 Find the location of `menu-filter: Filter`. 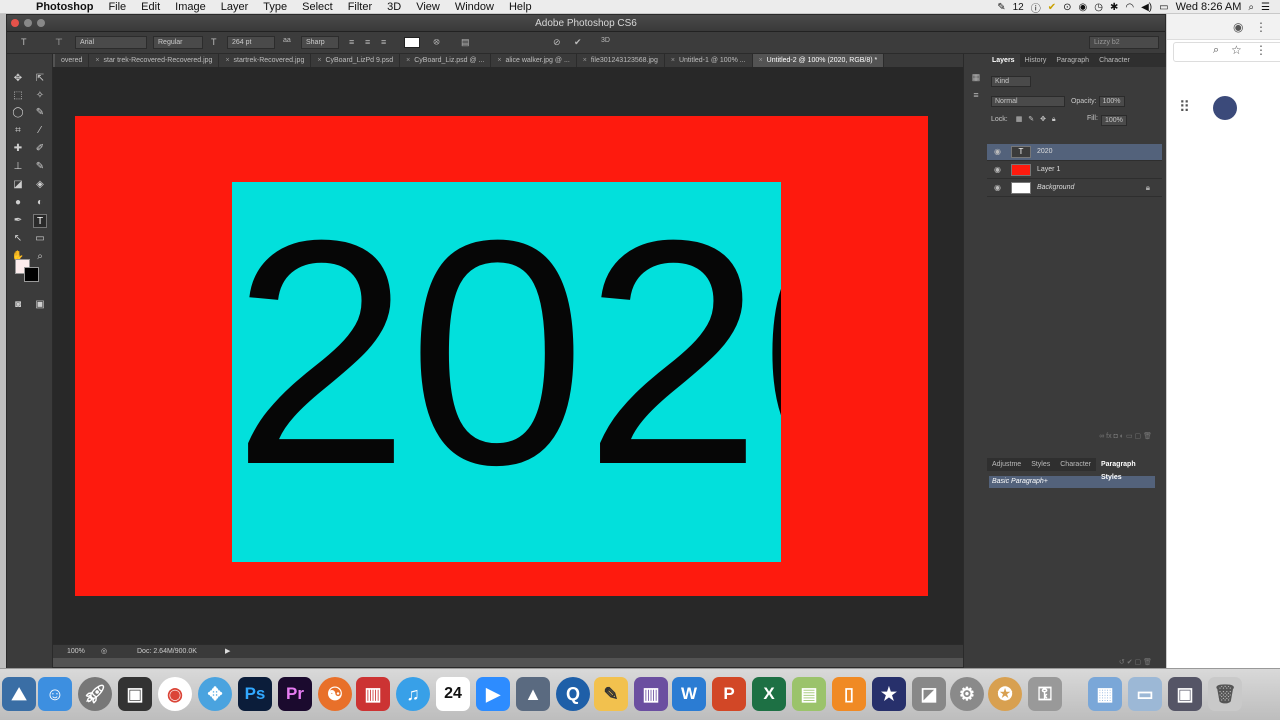

menu-filter: Filter is located at coordinates (360, 7).